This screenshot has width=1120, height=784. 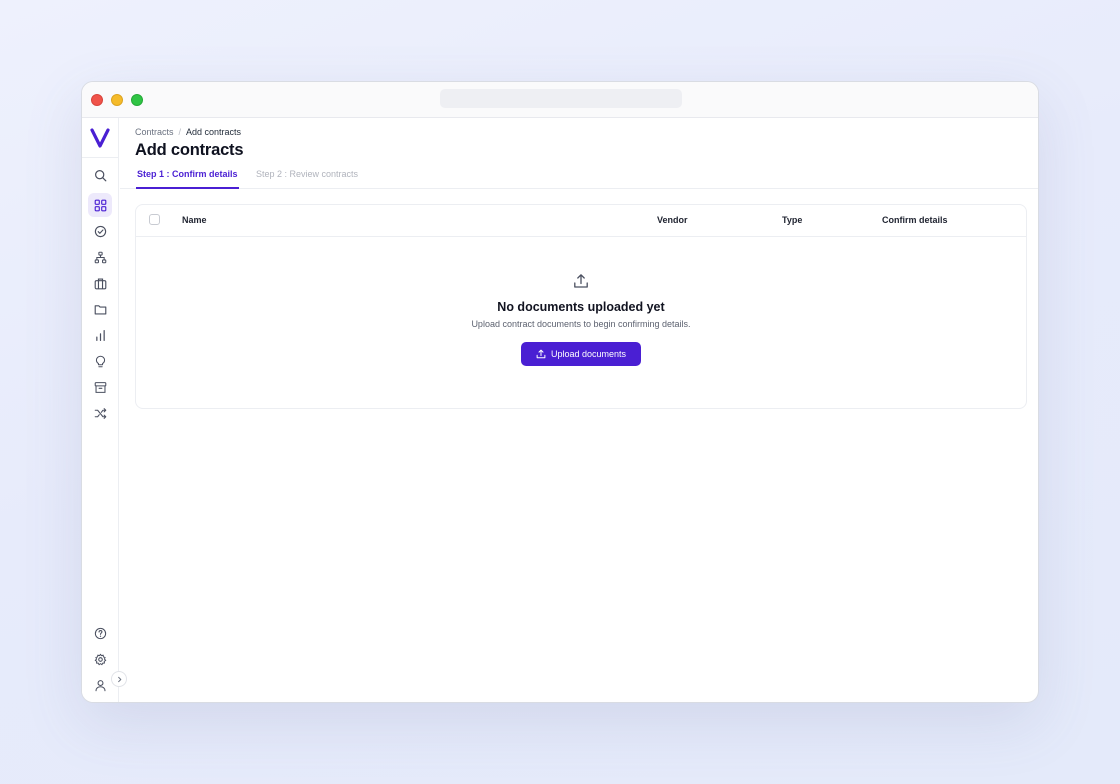 I want to click on breadcrumb-contracts-link: Contracts, so click(x=154, y=132).